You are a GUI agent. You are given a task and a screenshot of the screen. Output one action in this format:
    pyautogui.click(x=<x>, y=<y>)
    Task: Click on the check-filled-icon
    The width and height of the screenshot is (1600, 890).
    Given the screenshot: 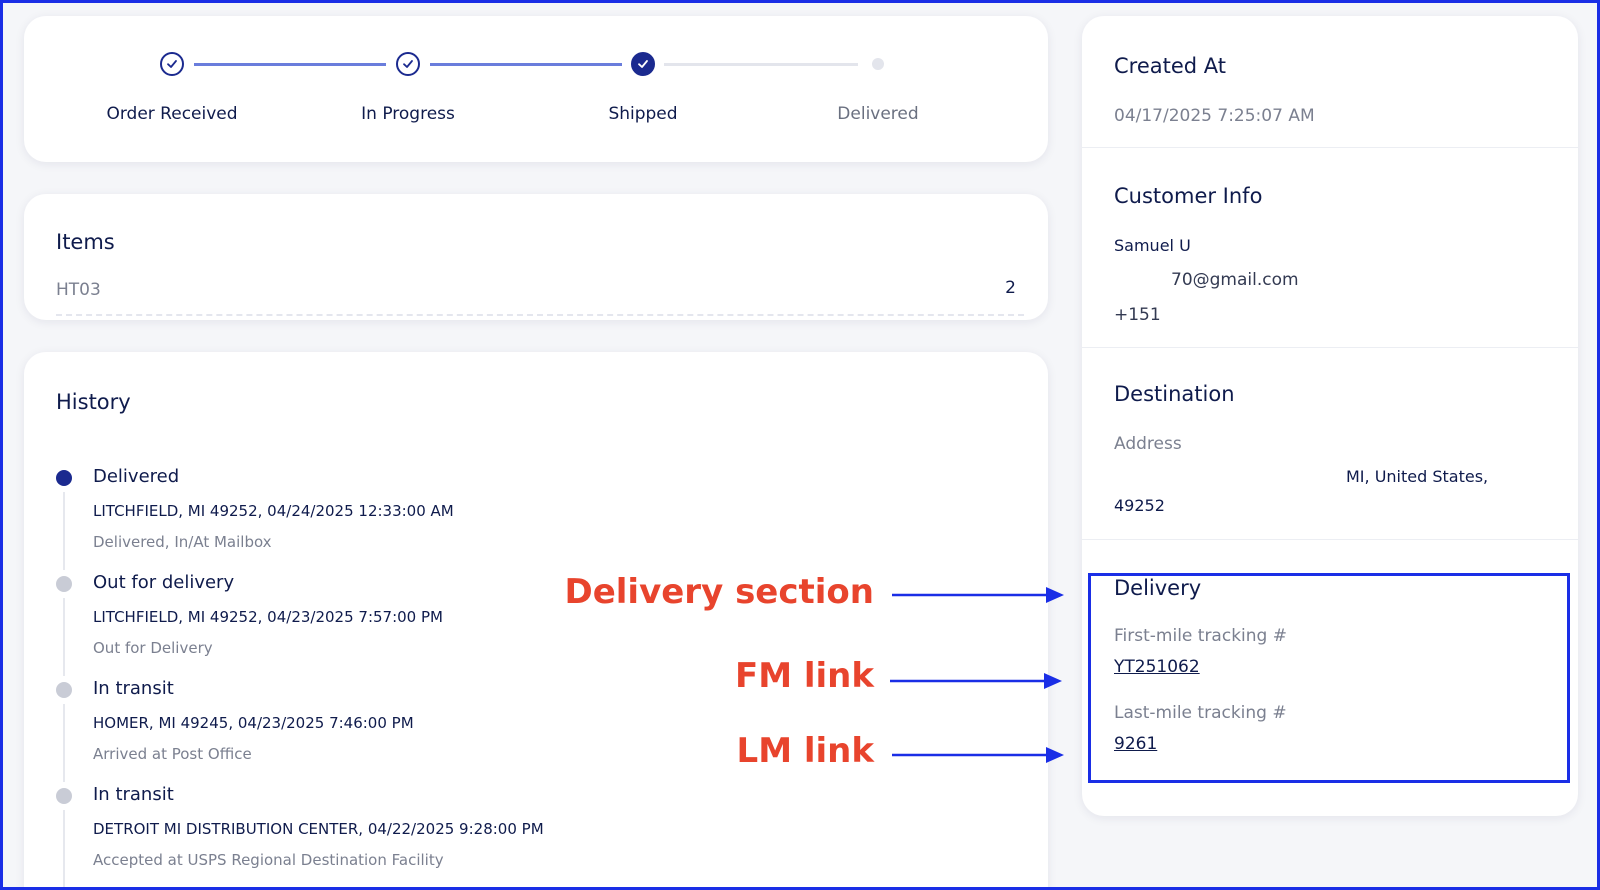 What is the action you would take?
    pyautogui.click(x=643, y=64)
    